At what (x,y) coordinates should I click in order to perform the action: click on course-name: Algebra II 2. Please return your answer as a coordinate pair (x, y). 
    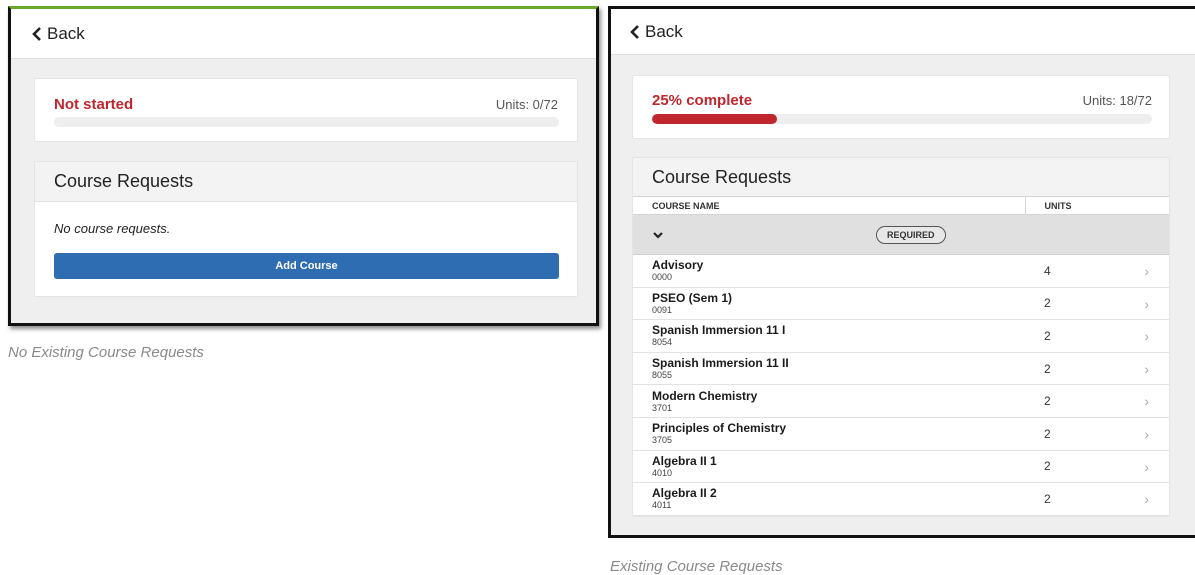
    Looking at the image, I should click on (684, 493).